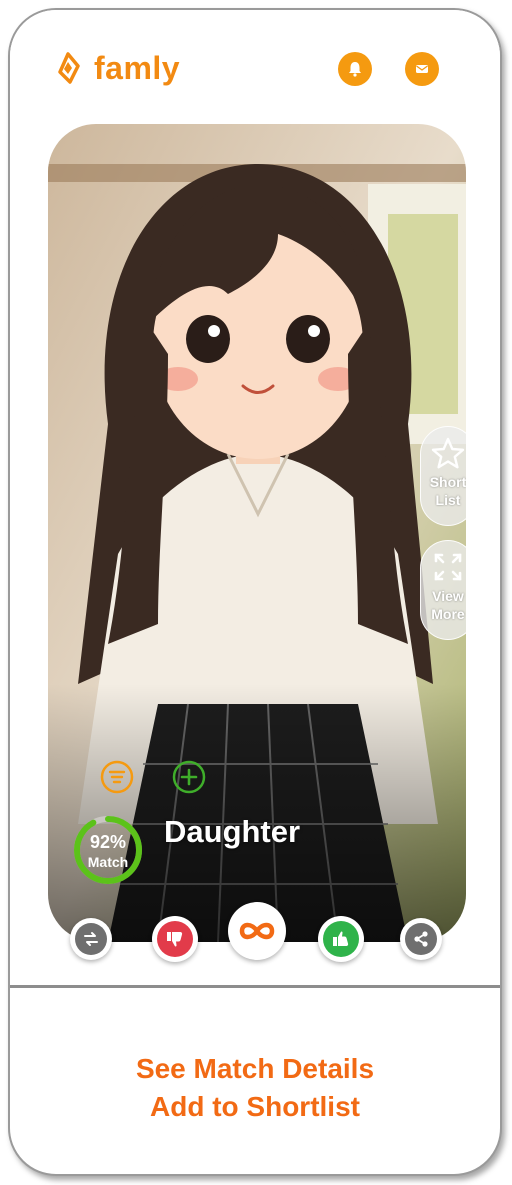 Image resolution: width=512 pixels, height=1185 pixels. I want to click on swap-icon, so click(91, 939).